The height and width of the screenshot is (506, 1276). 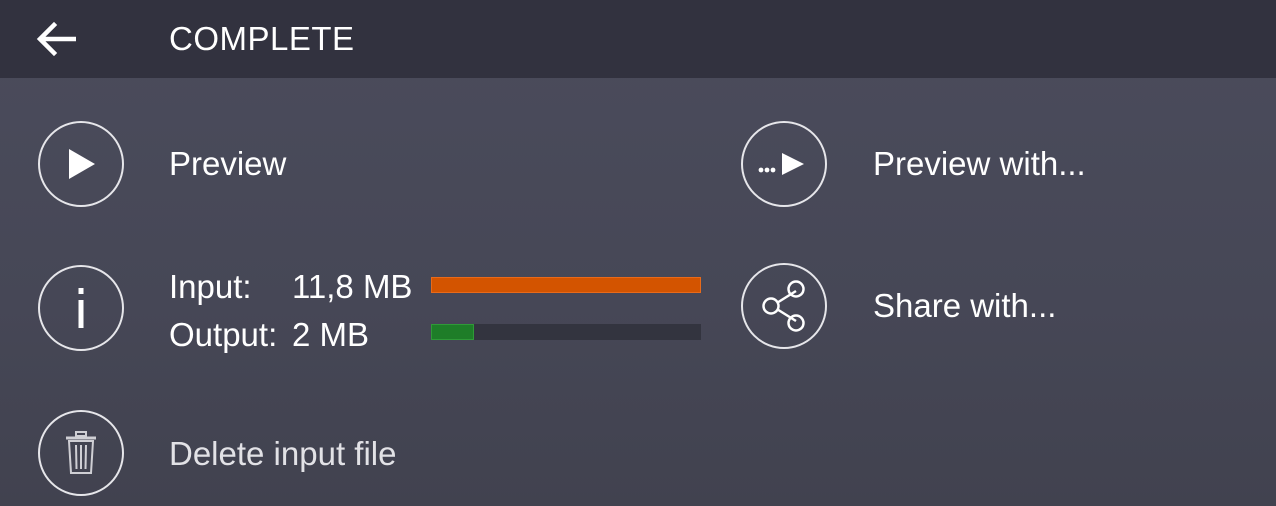 What do you see at coordinates (210, 286) in the screenshot?
I see `input-label: Input:` at bounding box center [210, 286].